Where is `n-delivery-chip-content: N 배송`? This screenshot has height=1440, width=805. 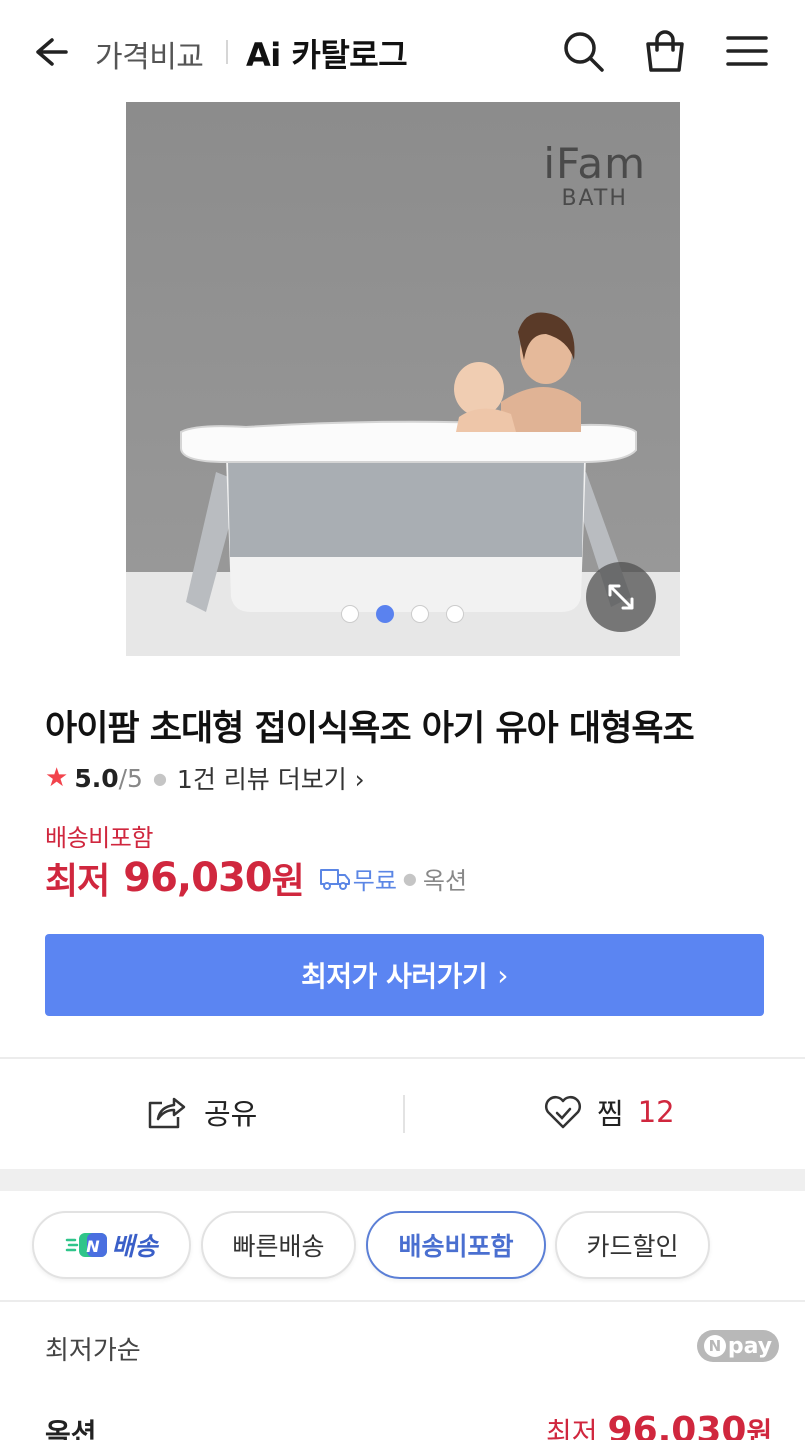
n-delivery-chip-content: N 배송 is located at coordinates (111, 1245).